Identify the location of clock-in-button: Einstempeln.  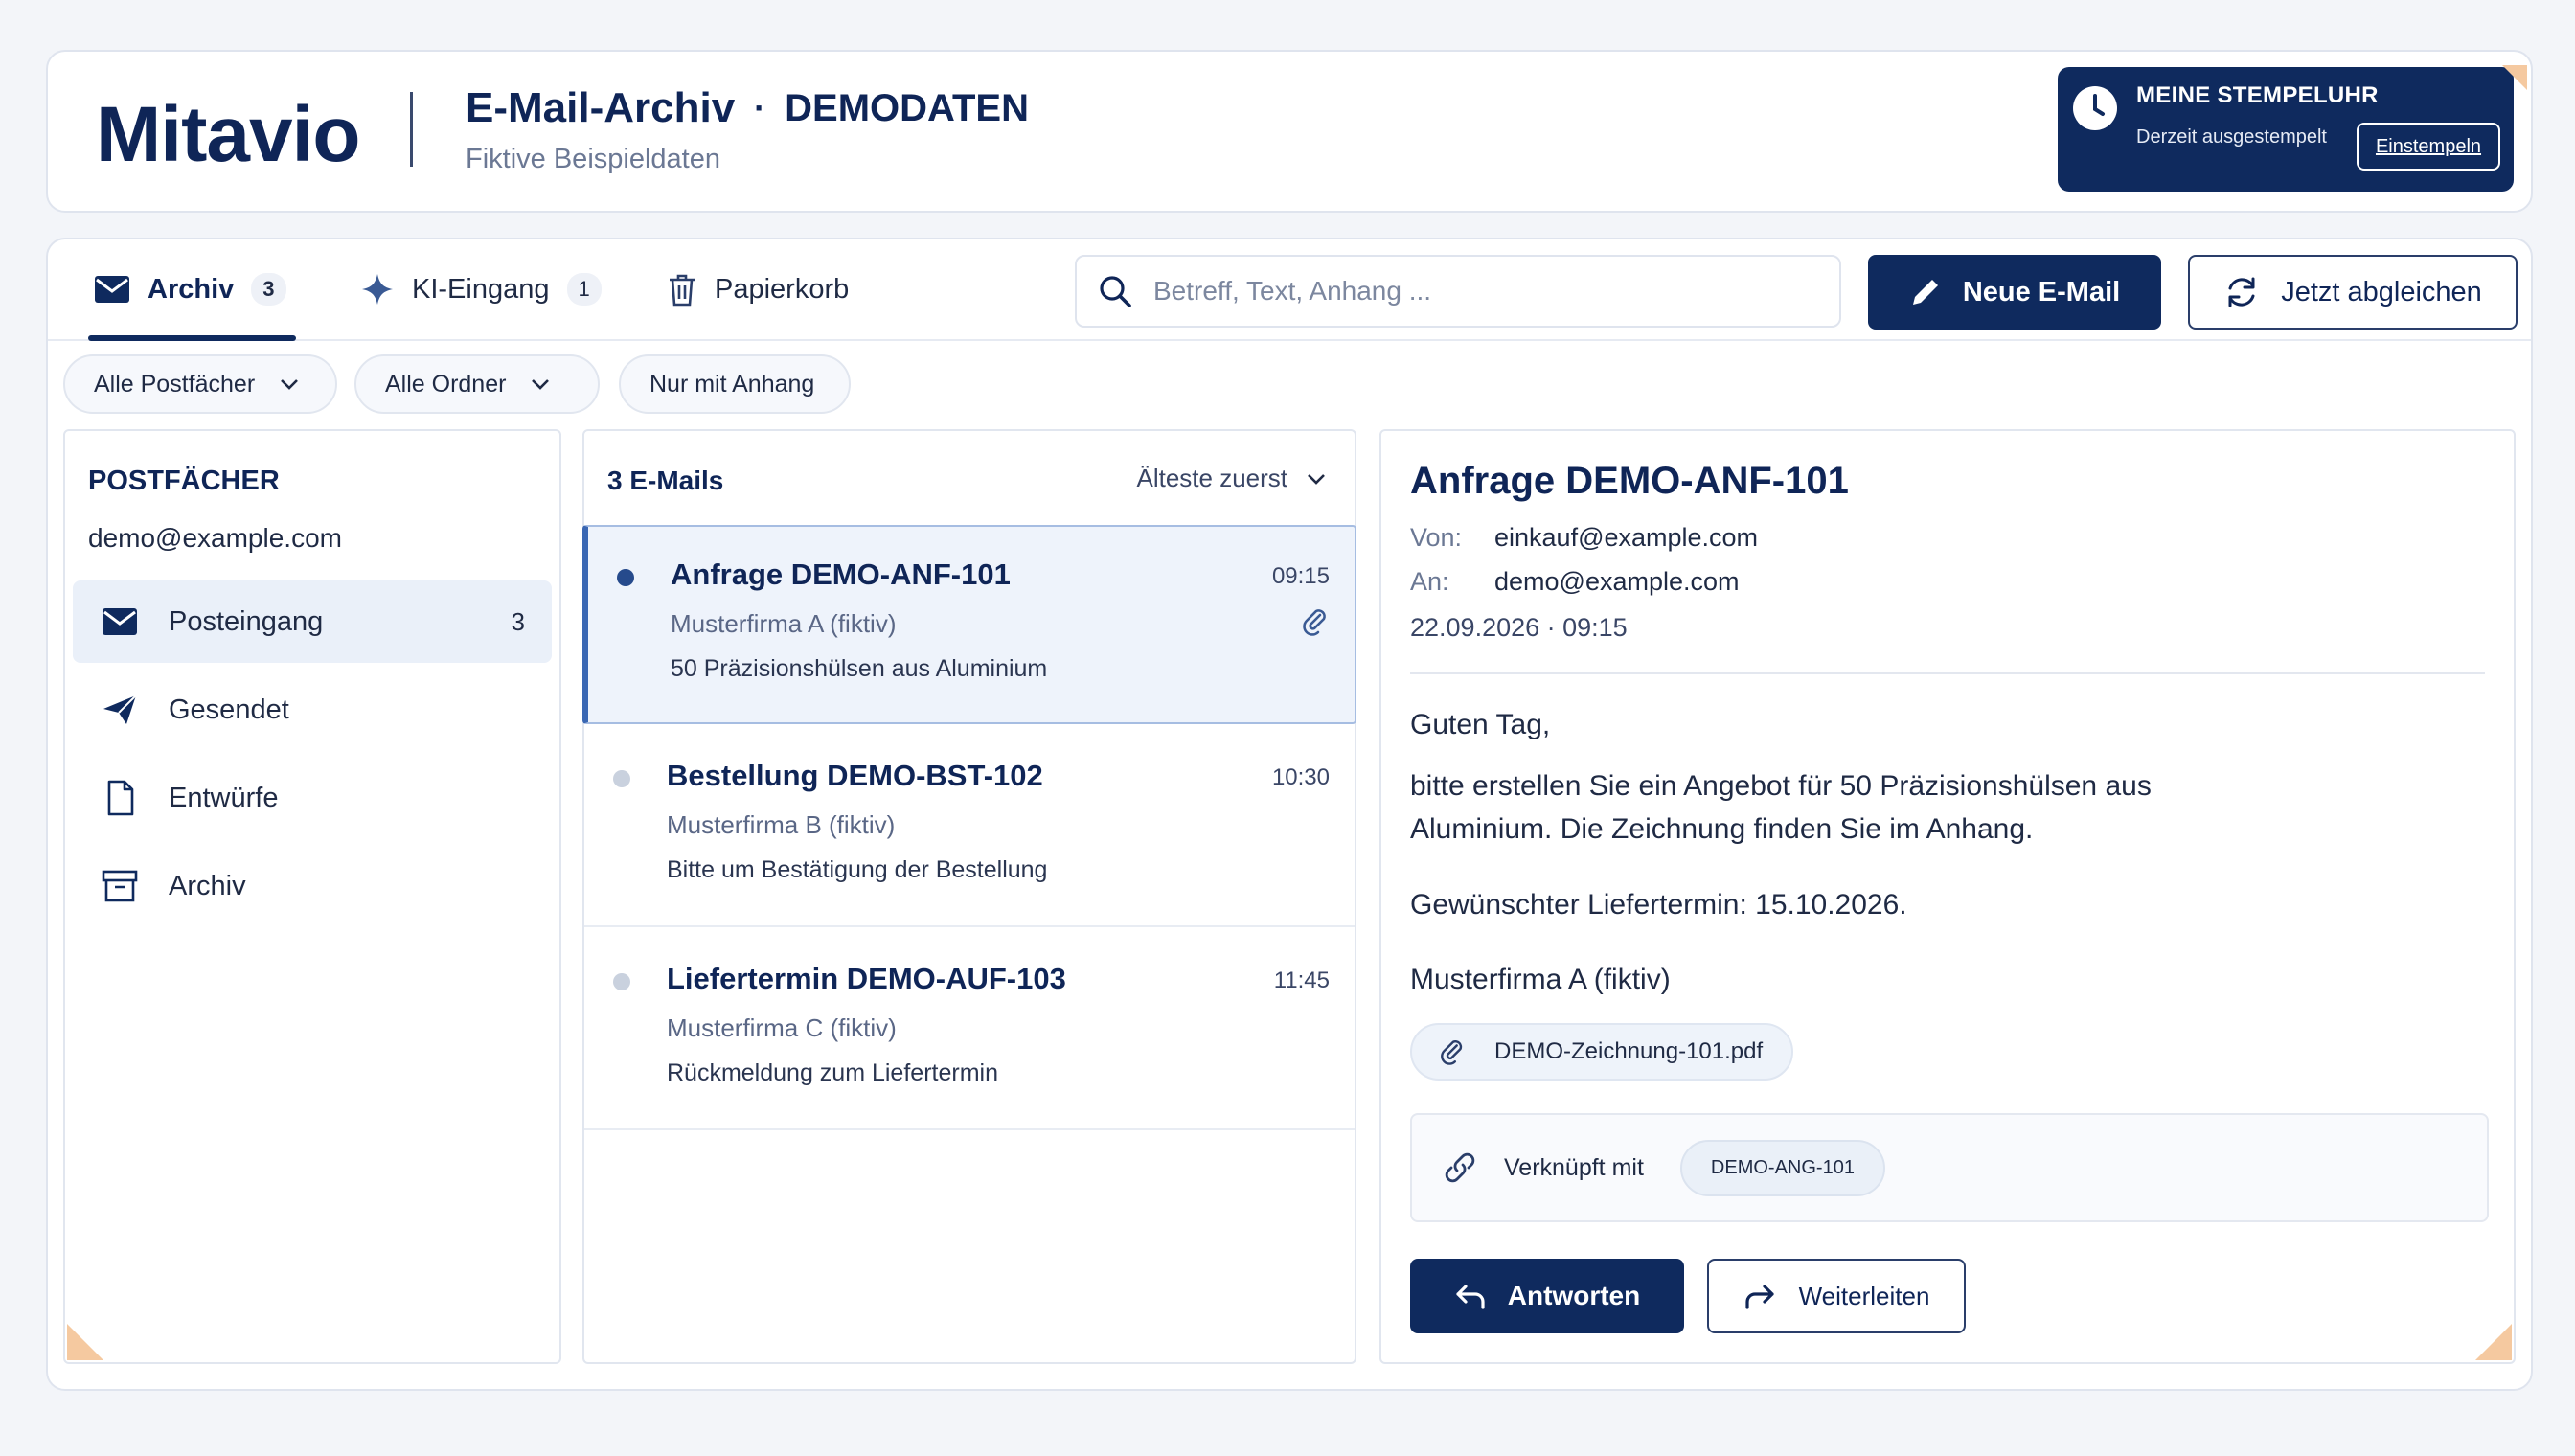
(2428, 147).